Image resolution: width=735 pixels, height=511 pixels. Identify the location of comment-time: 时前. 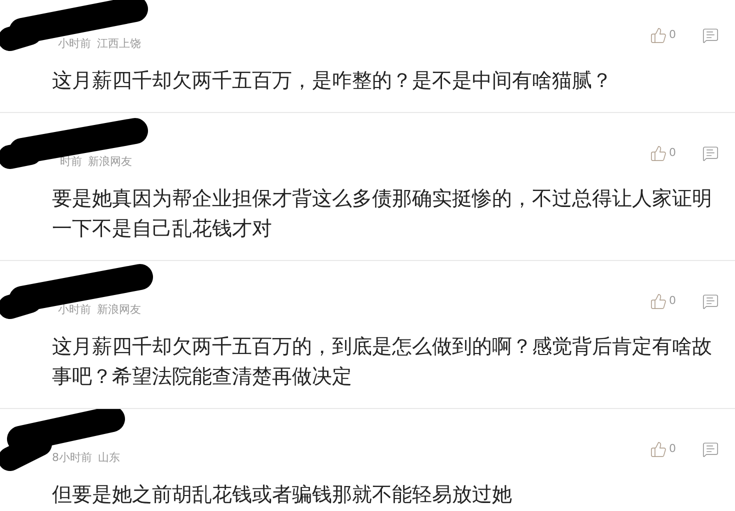
(71, 162).